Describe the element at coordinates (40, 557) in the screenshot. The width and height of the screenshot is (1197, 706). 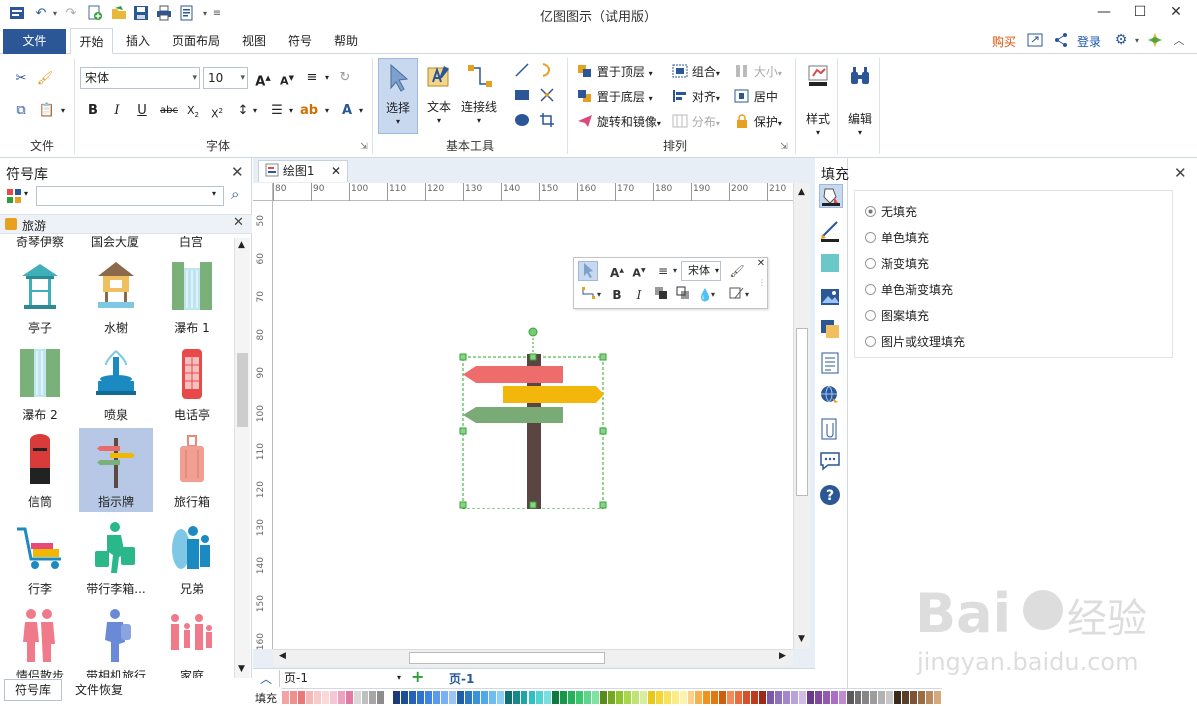
I see `symbol-luggage-cart: 行李` at that location.